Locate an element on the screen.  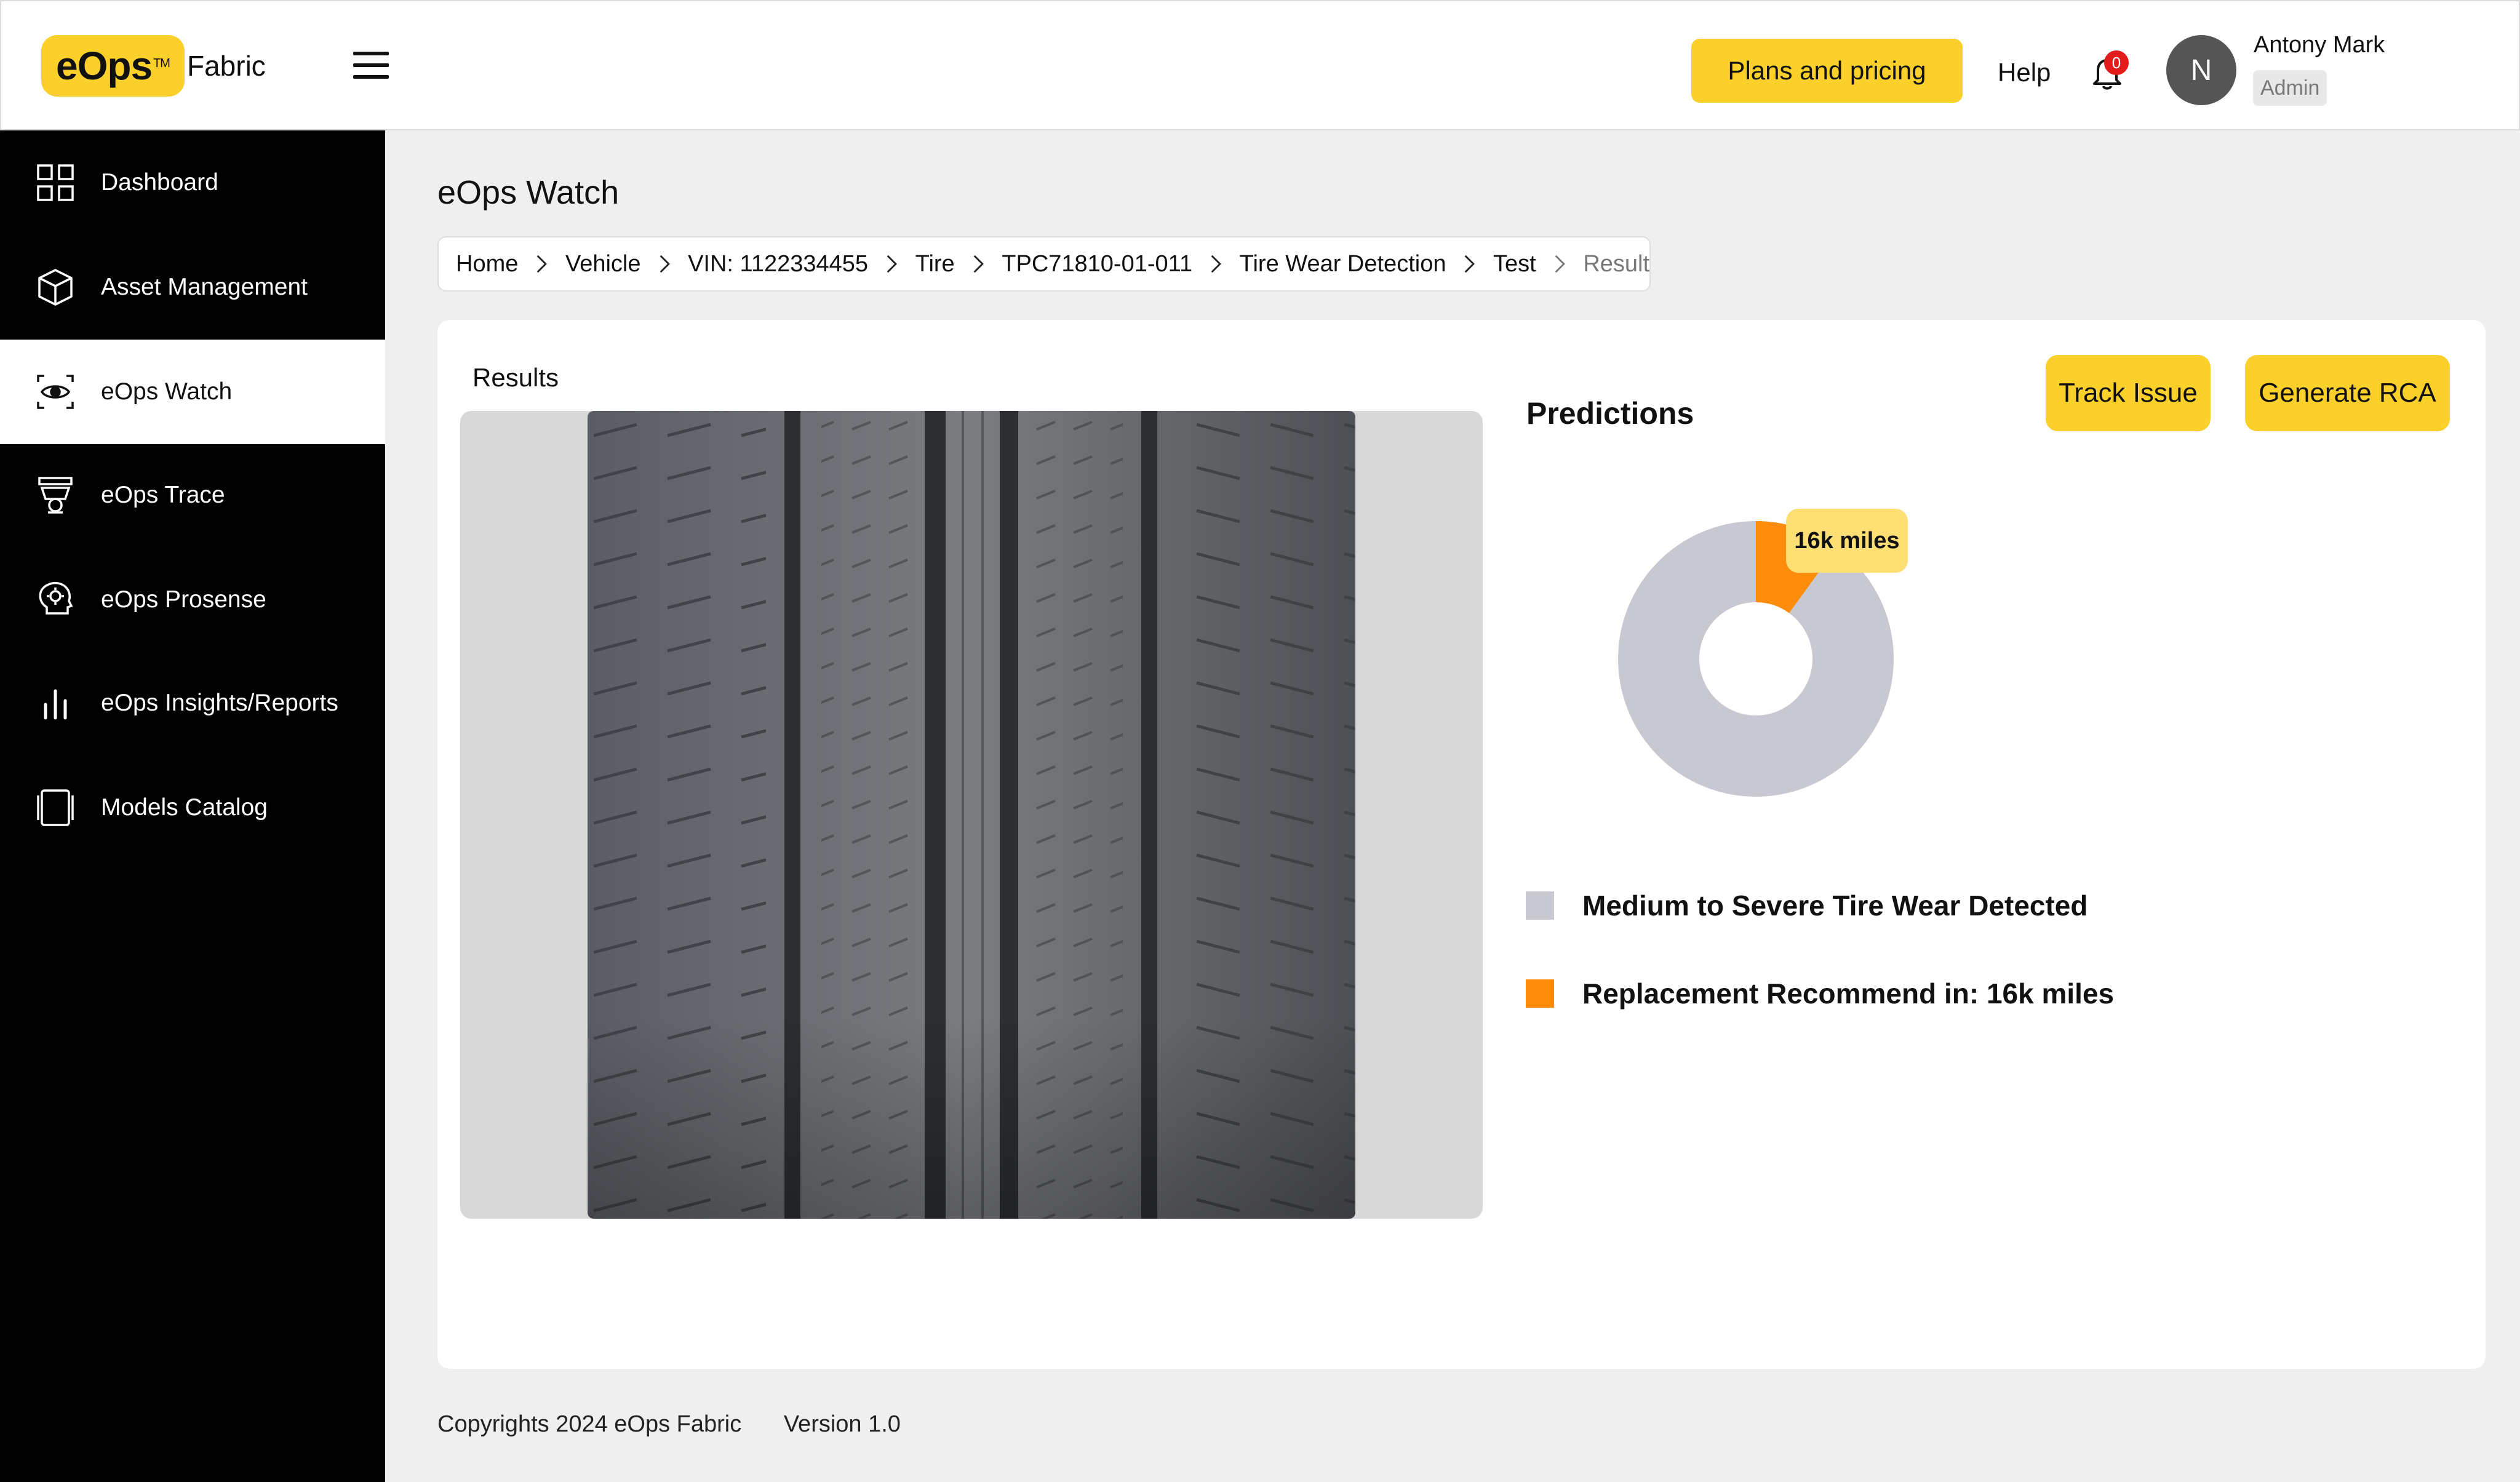
sidebar-item-label: eOps Insights/Reports is located at coordinates (219, 703).